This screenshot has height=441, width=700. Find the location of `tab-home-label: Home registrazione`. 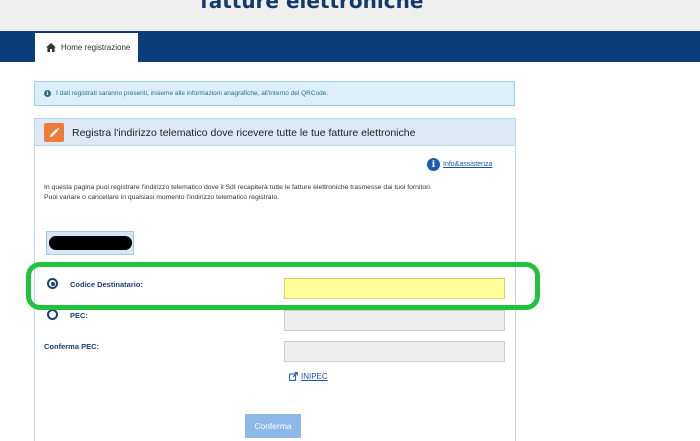

tab-home-label: Home registrazione is located at coordinates (96, 47).